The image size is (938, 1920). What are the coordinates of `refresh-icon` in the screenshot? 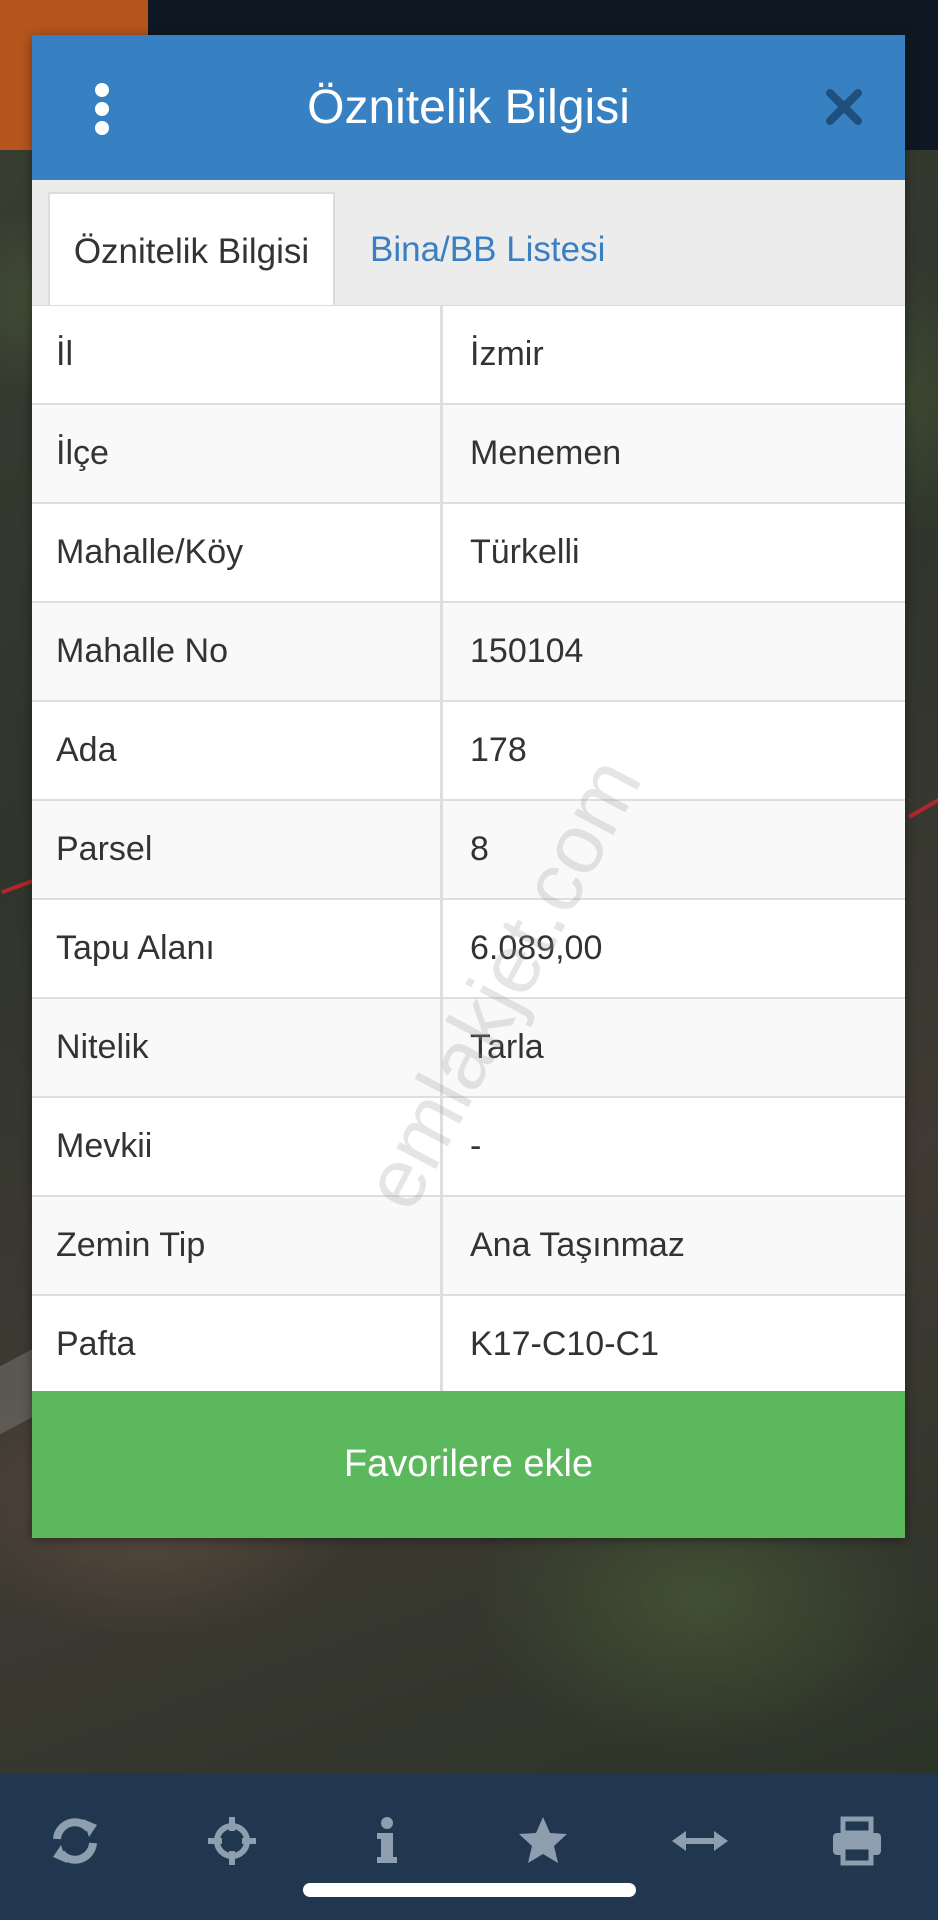 It's located at (75, 1841).